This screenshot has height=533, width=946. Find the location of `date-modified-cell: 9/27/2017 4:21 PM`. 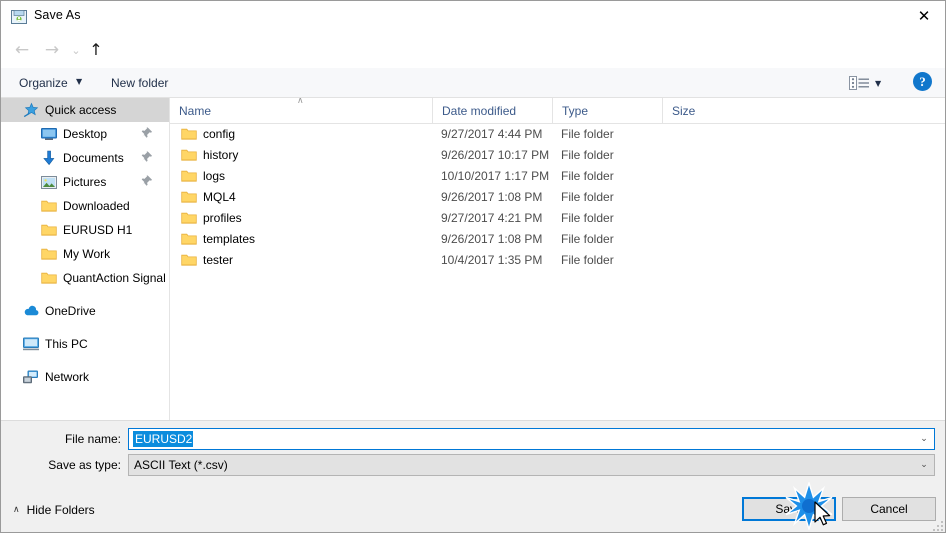

date-modified-cell: 9/27/2017 4:21 PM is located at coordinates (492, 218).